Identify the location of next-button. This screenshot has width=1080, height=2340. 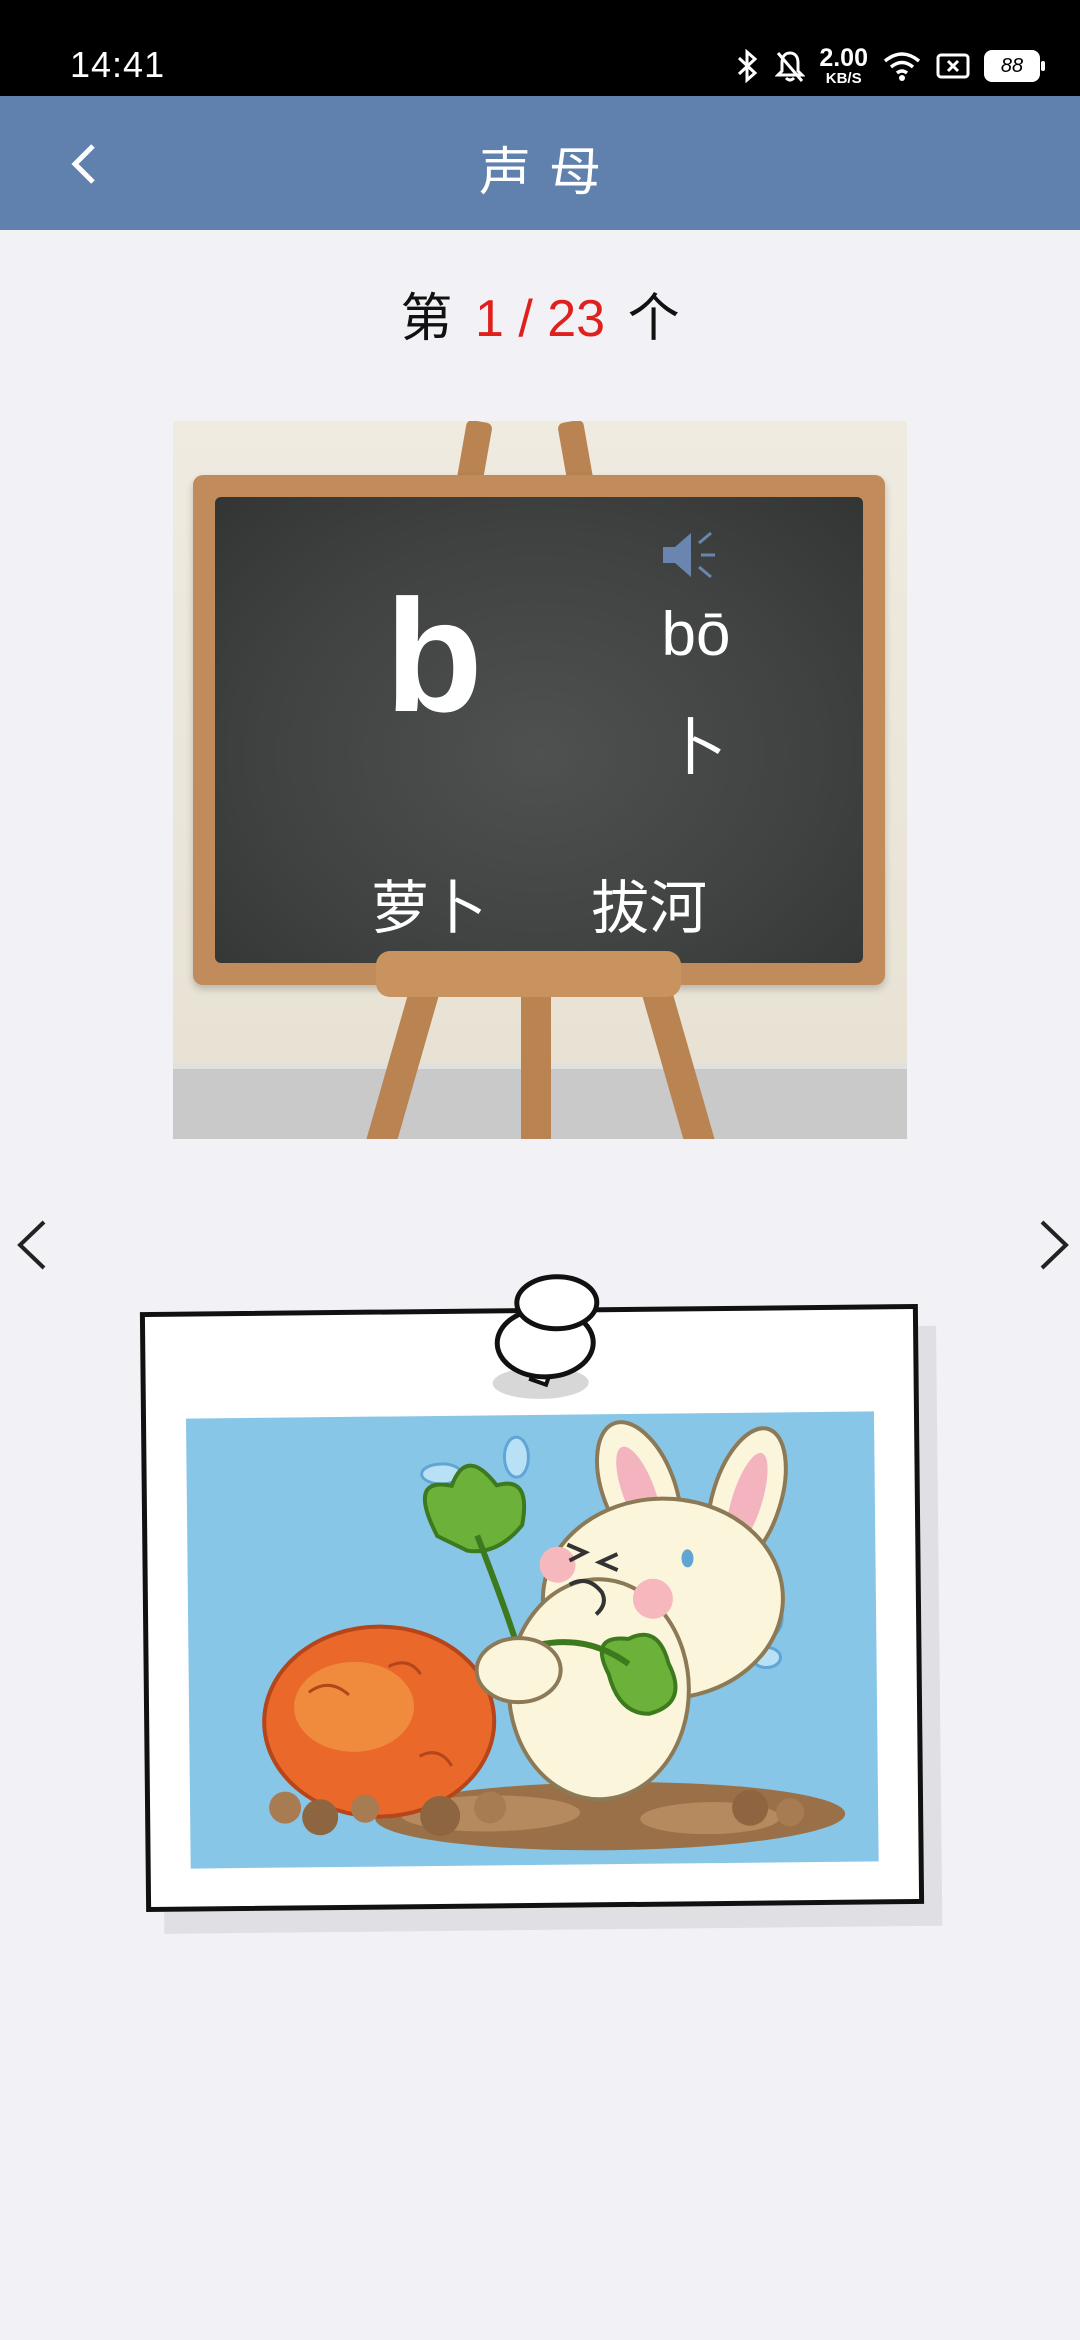
(1055, 1245).